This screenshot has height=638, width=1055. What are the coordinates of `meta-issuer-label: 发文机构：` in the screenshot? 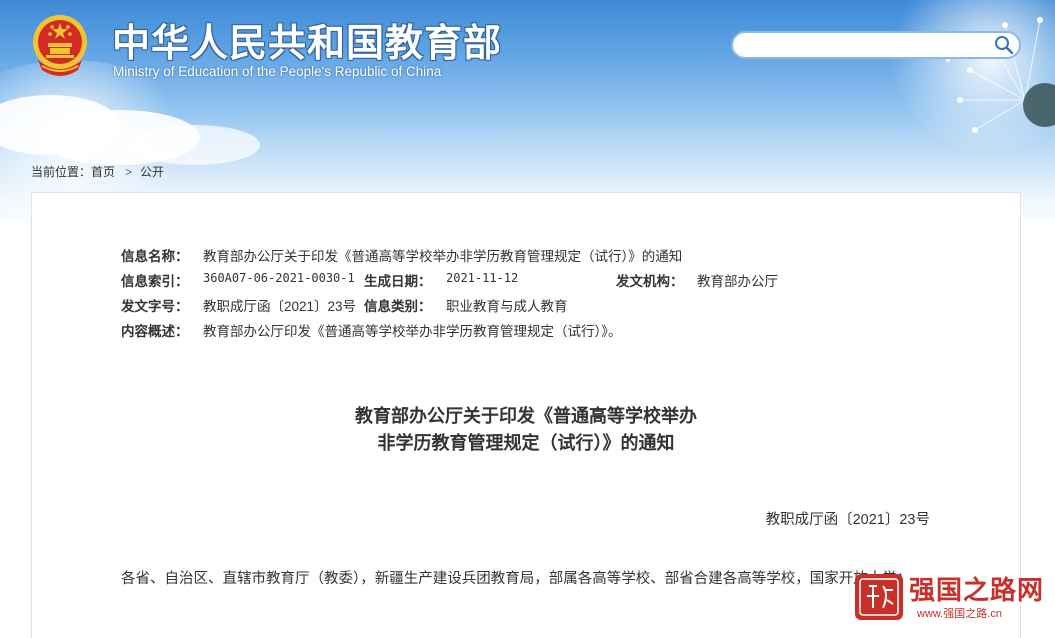 It's located at (650, 281).